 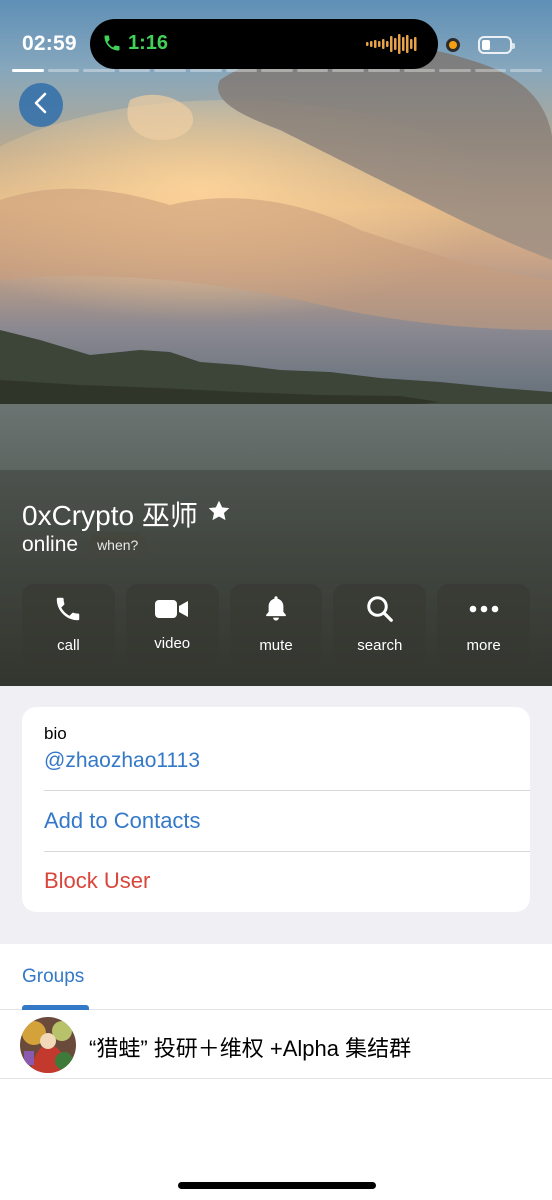 I want to click on status-bar-time: 02:59, so click(x=49, y=43).